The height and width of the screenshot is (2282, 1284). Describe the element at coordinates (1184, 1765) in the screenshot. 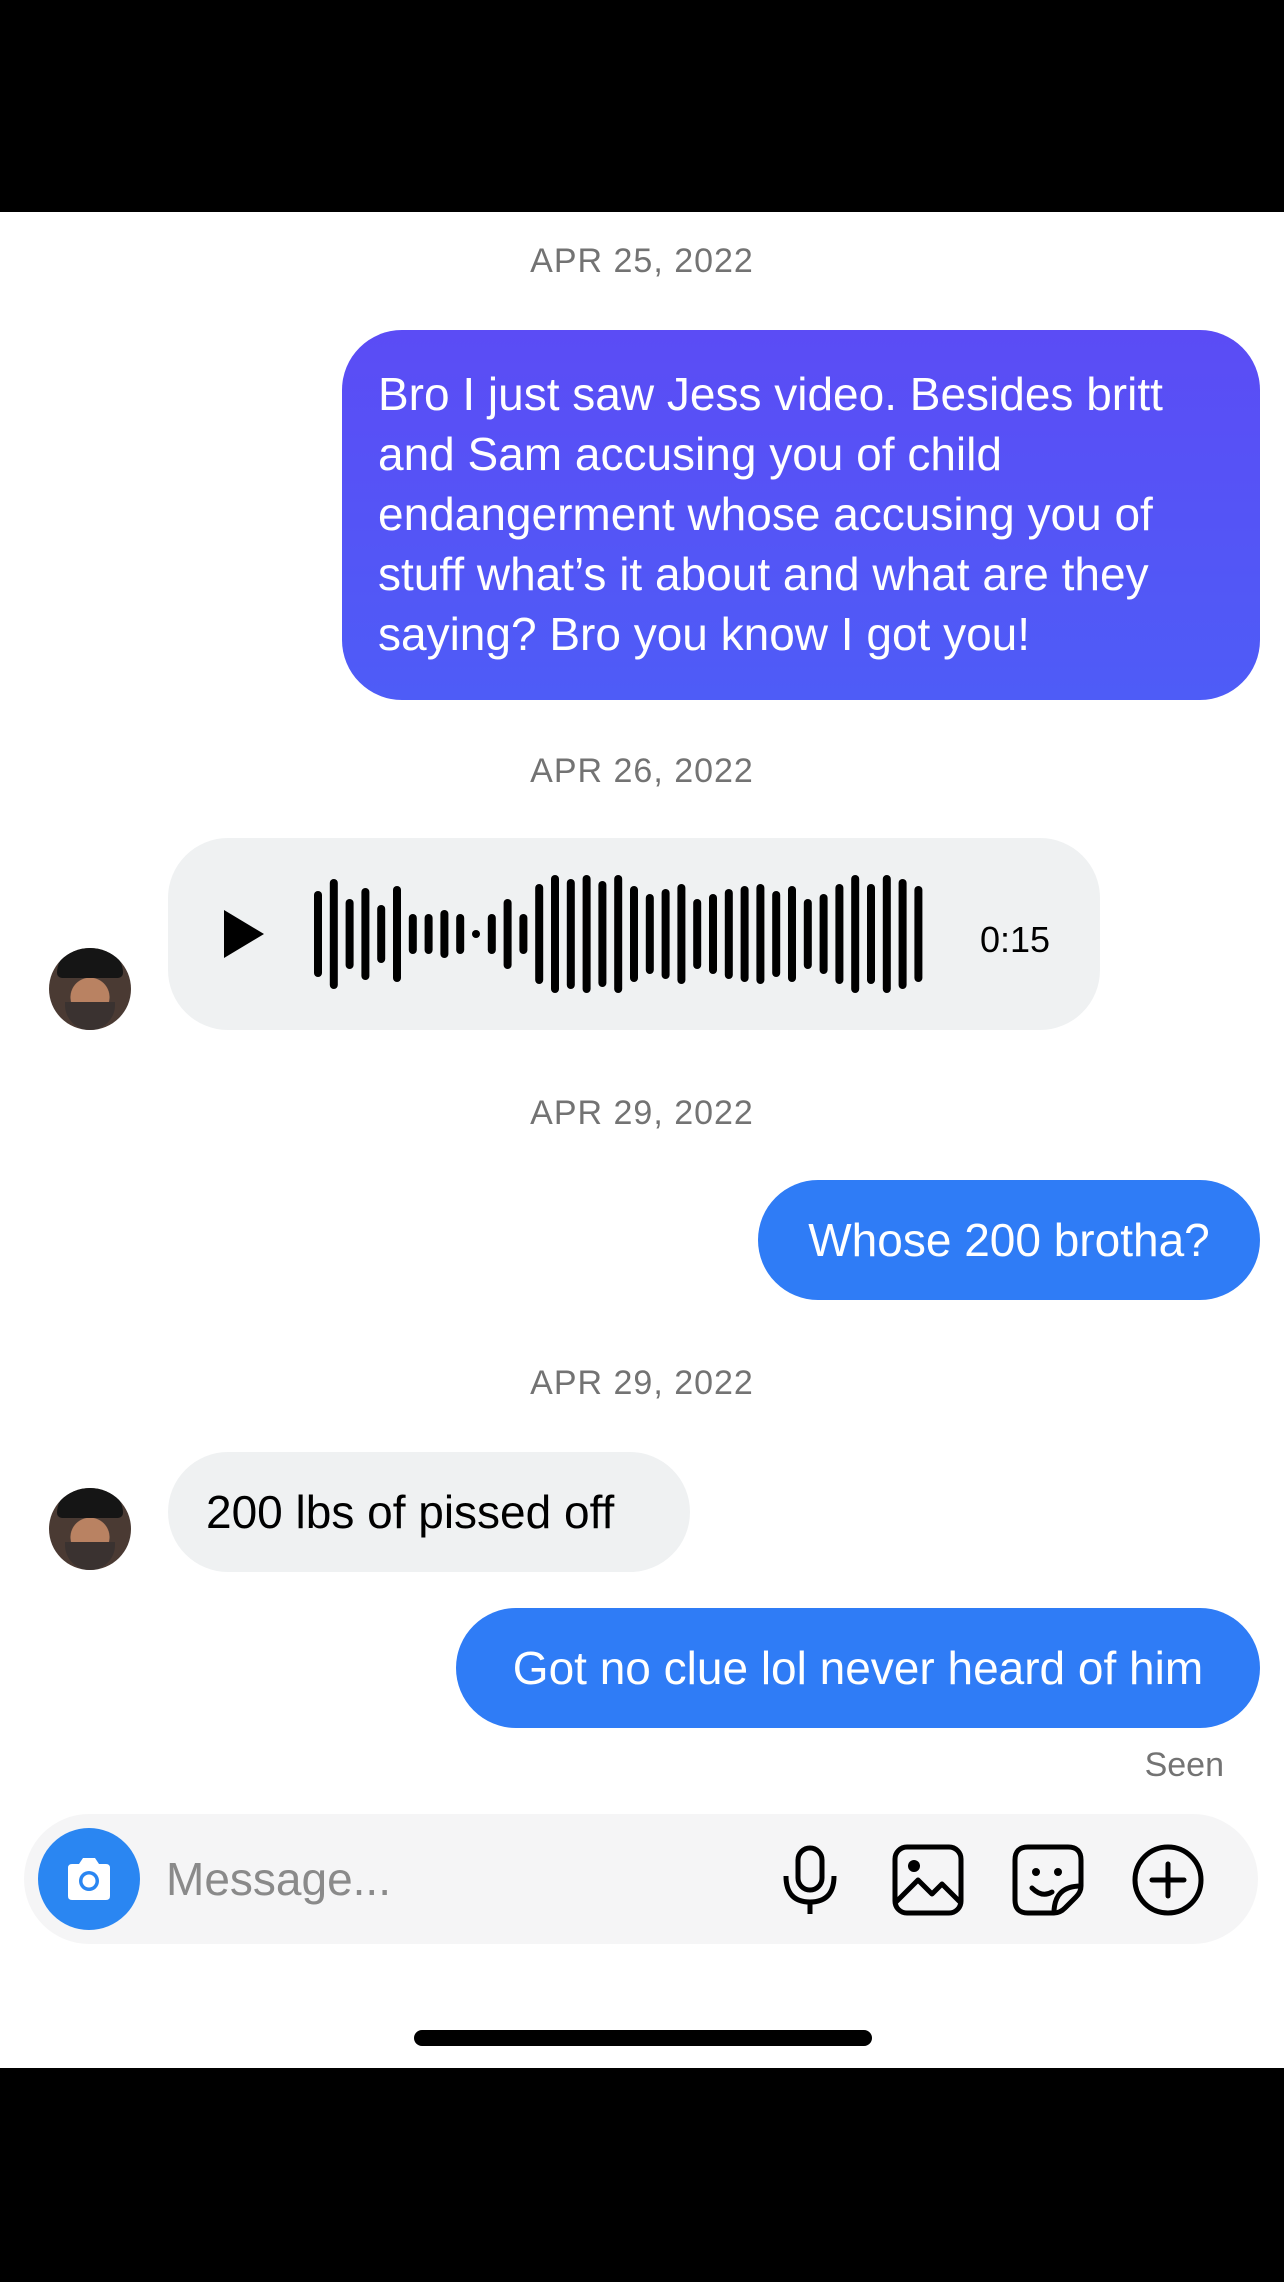

I see `seen-status: Seen` at that location.